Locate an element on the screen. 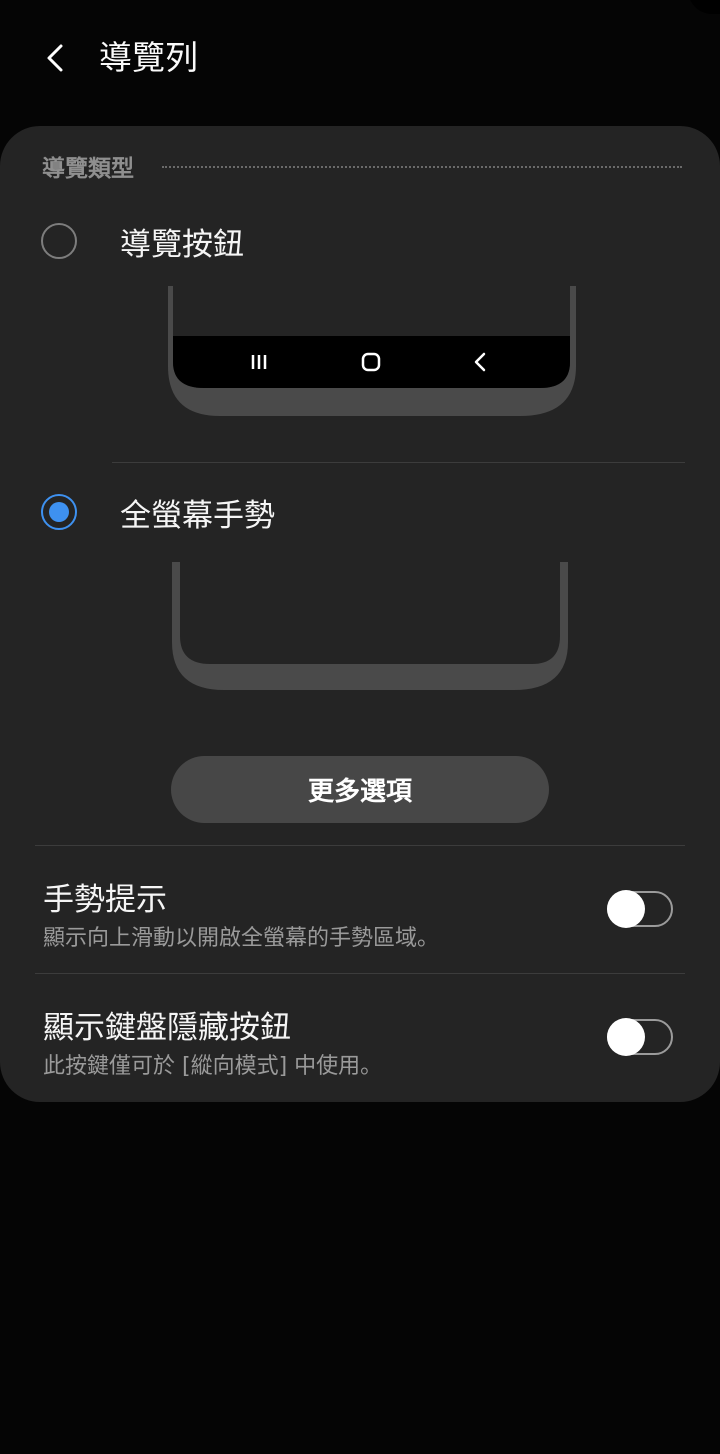  option-divider is located at coordinates (398, 462).